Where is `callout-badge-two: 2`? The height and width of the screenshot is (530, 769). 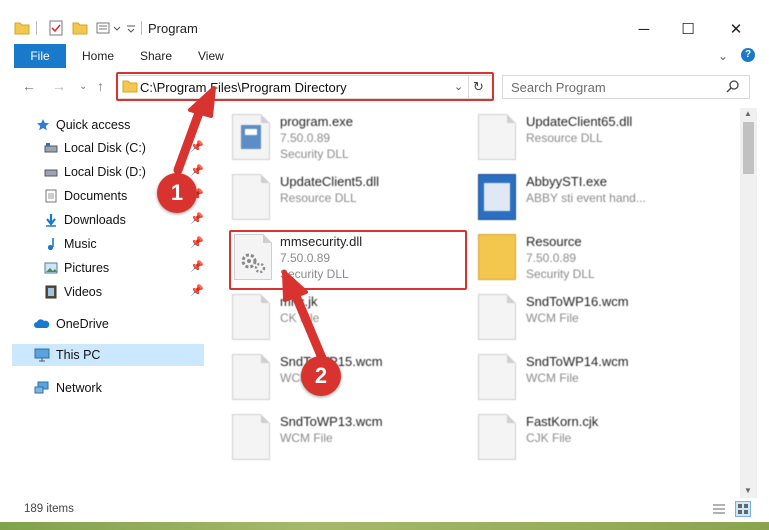
callout-badge-two: 2 is located at coordinates (321, 376).